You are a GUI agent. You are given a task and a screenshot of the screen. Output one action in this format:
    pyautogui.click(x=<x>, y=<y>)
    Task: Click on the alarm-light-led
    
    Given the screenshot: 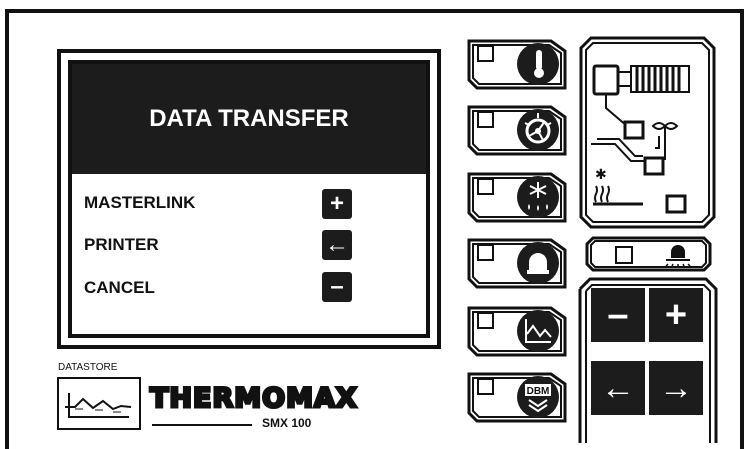 What is the action you would take?
    pyautogui.click(x=485, y=252)
    